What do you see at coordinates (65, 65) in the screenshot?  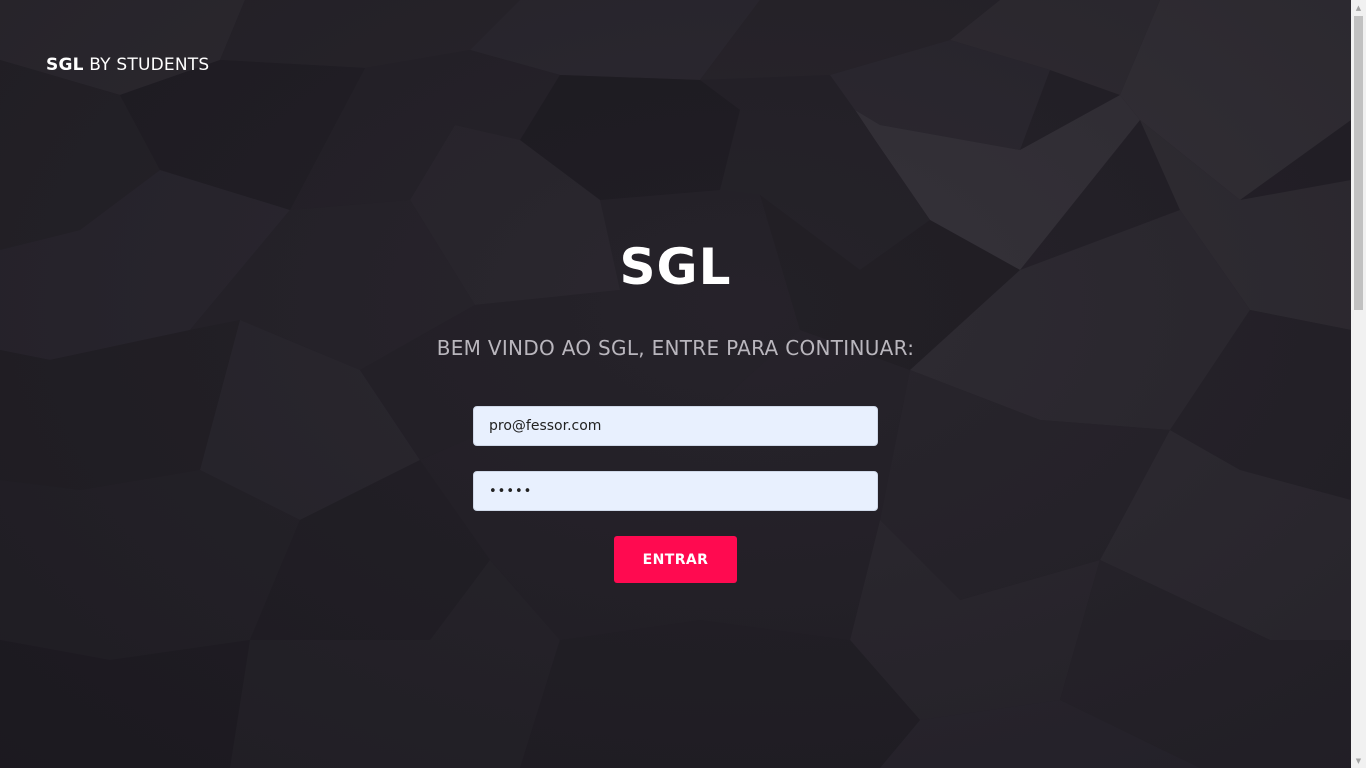 I see `brand-name-bold: SGL` at bounding box center [65, 65].